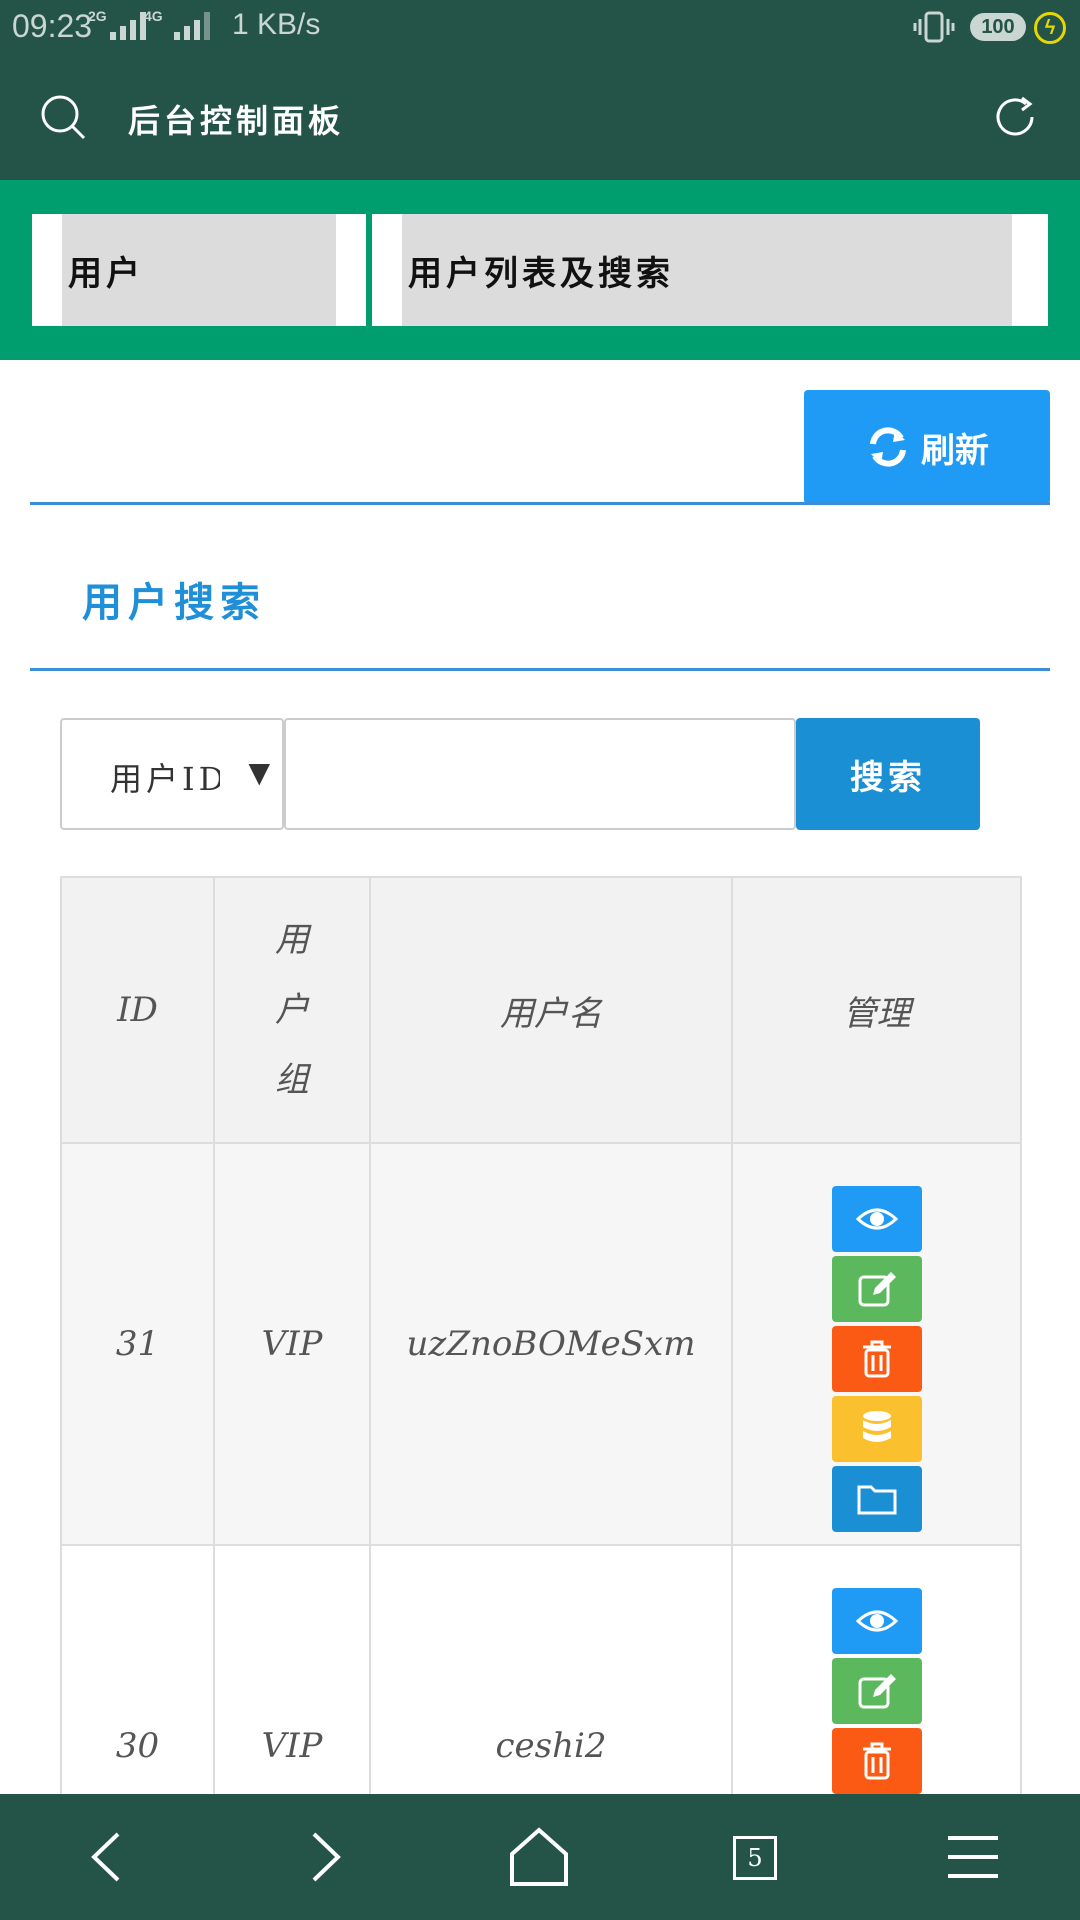 The width and height of the screenshot is (1080, 1920). Describe the element at coordinates (888, 447) in the screenshot. I see `refresh-icon` at that location.